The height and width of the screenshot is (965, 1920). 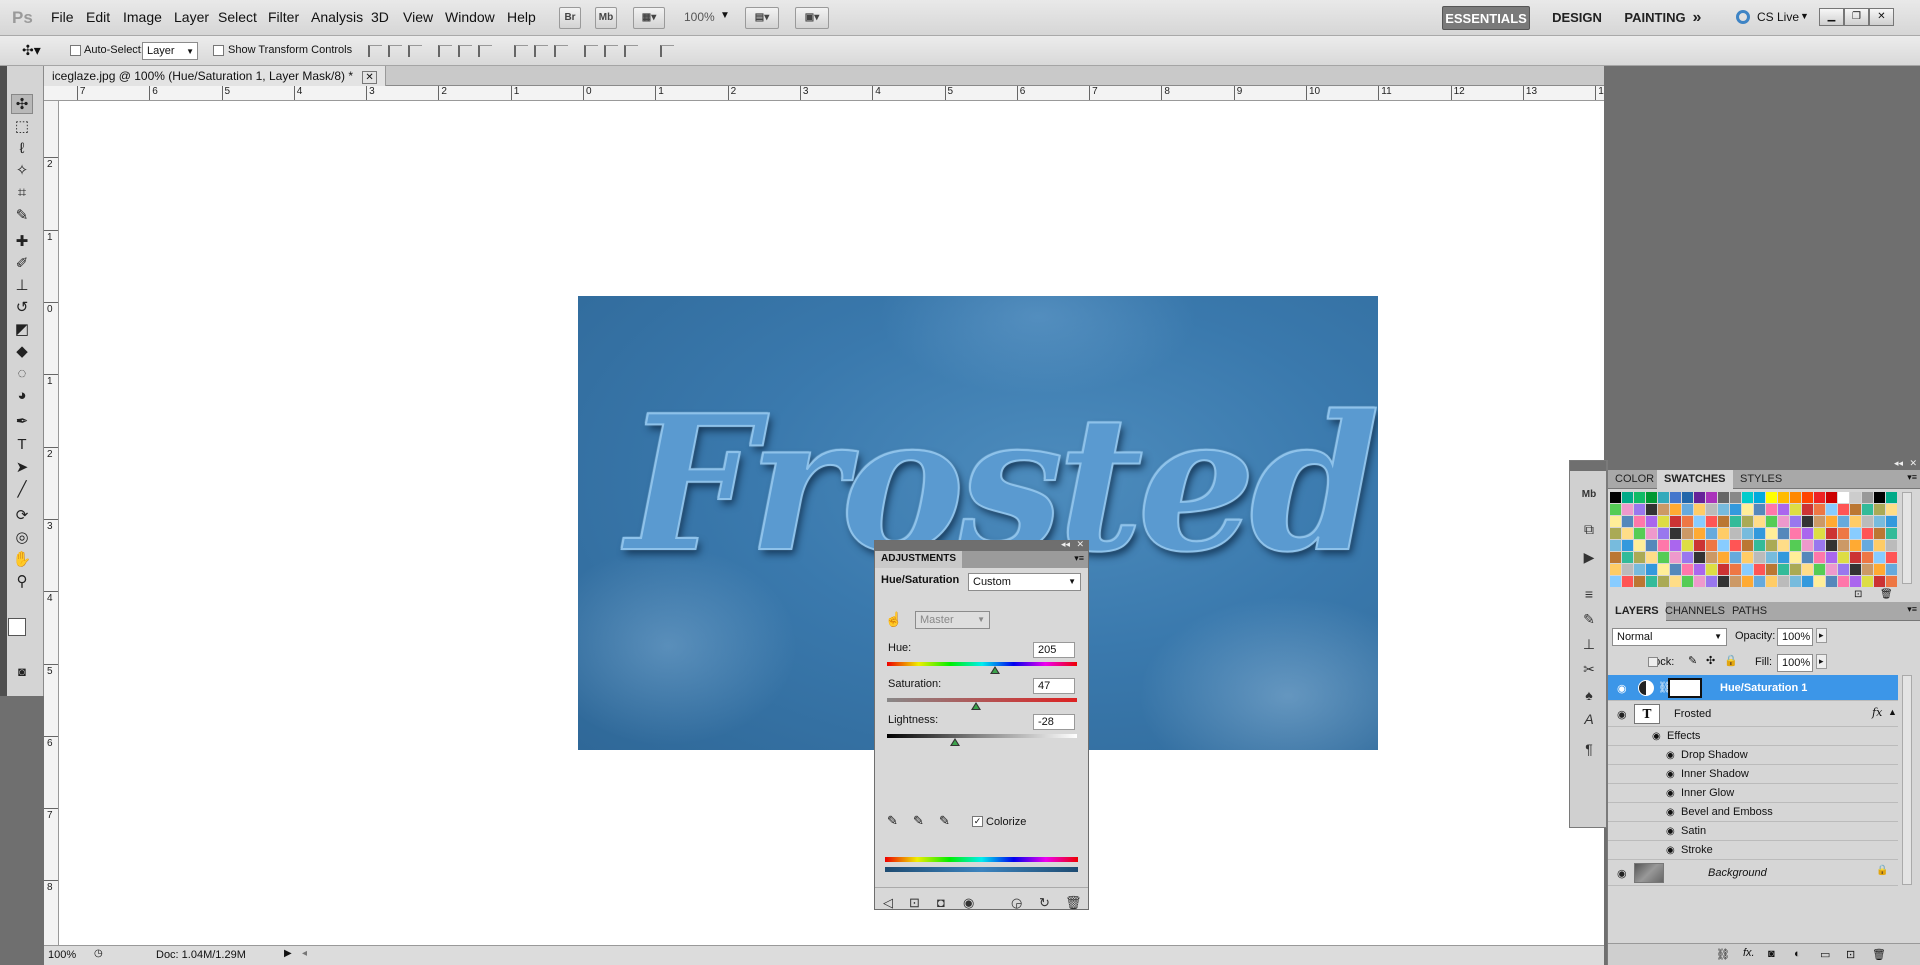 I want to click on layer-row-hue-saturation: ◉ ⛓ Hue/Saturation 1, so click(x=1753, y=688).